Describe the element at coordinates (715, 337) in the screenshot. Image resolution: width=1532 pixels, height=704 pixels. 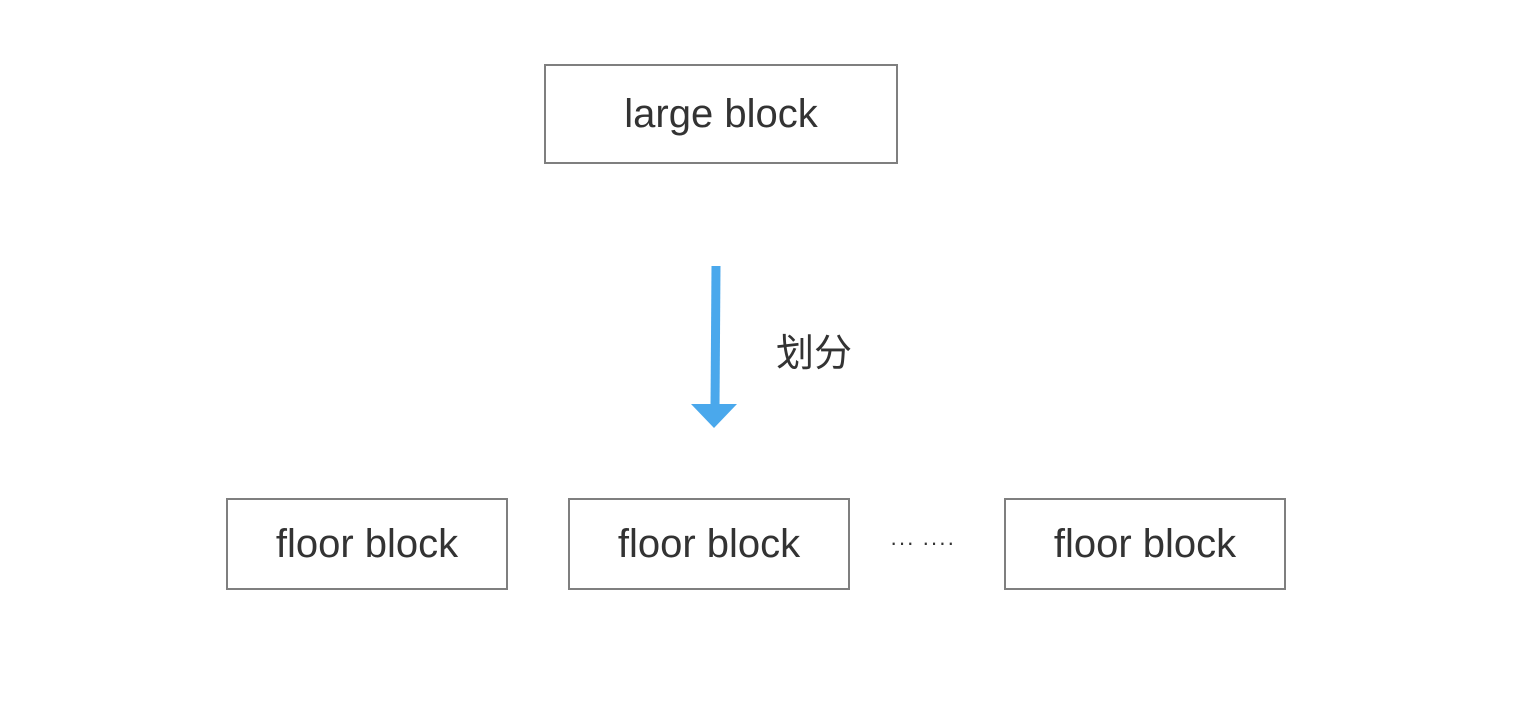
I see `arrow-shaft` at that location.